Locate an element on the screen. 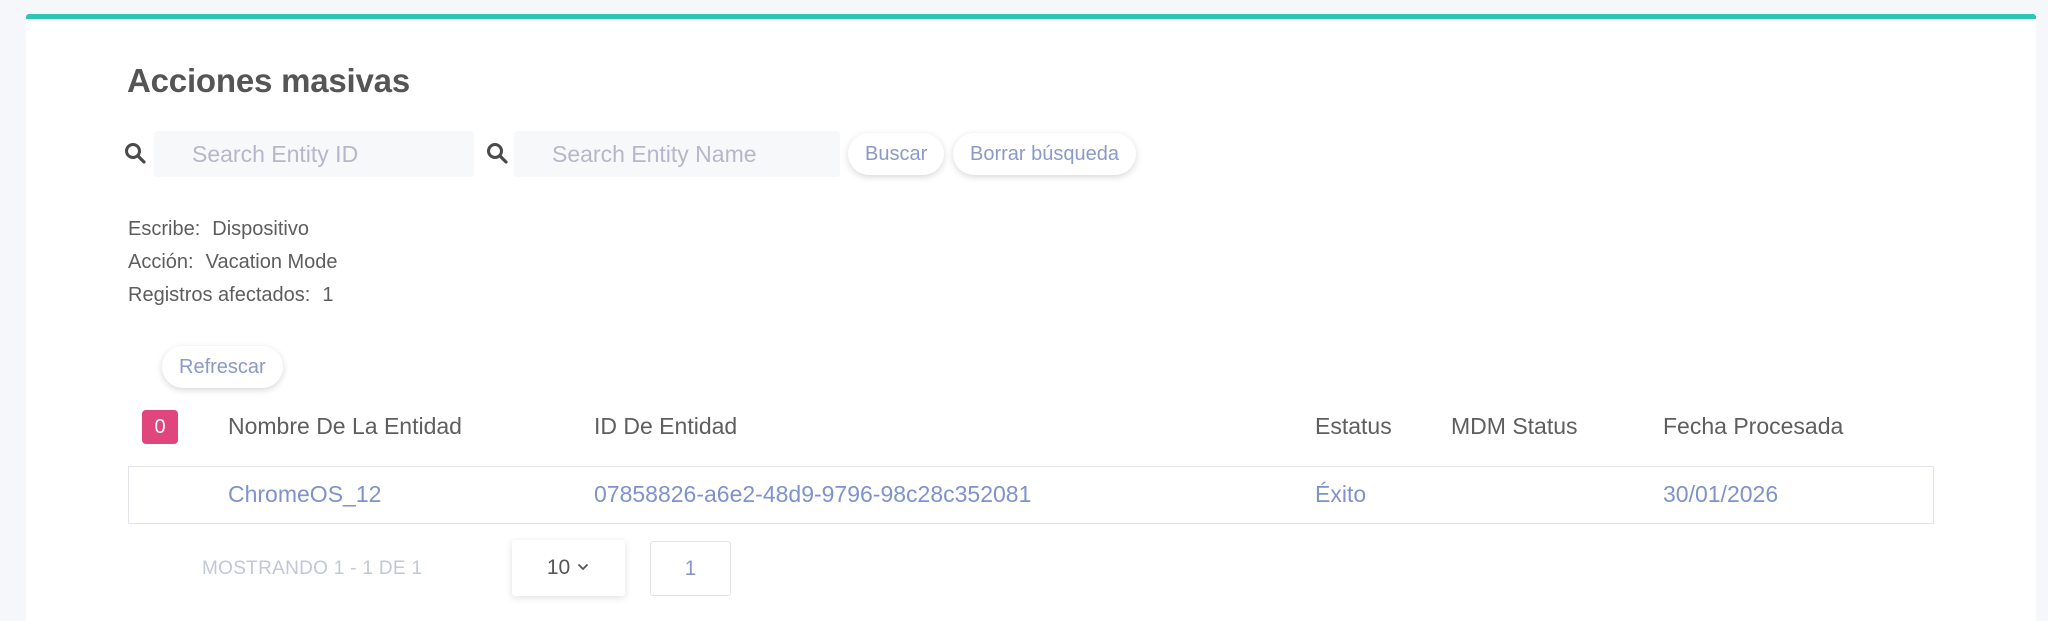 This screenshot has height=621, width=2048. column-header-entity-name: Nombre De La Entidad is located at coordinates (345, 426).